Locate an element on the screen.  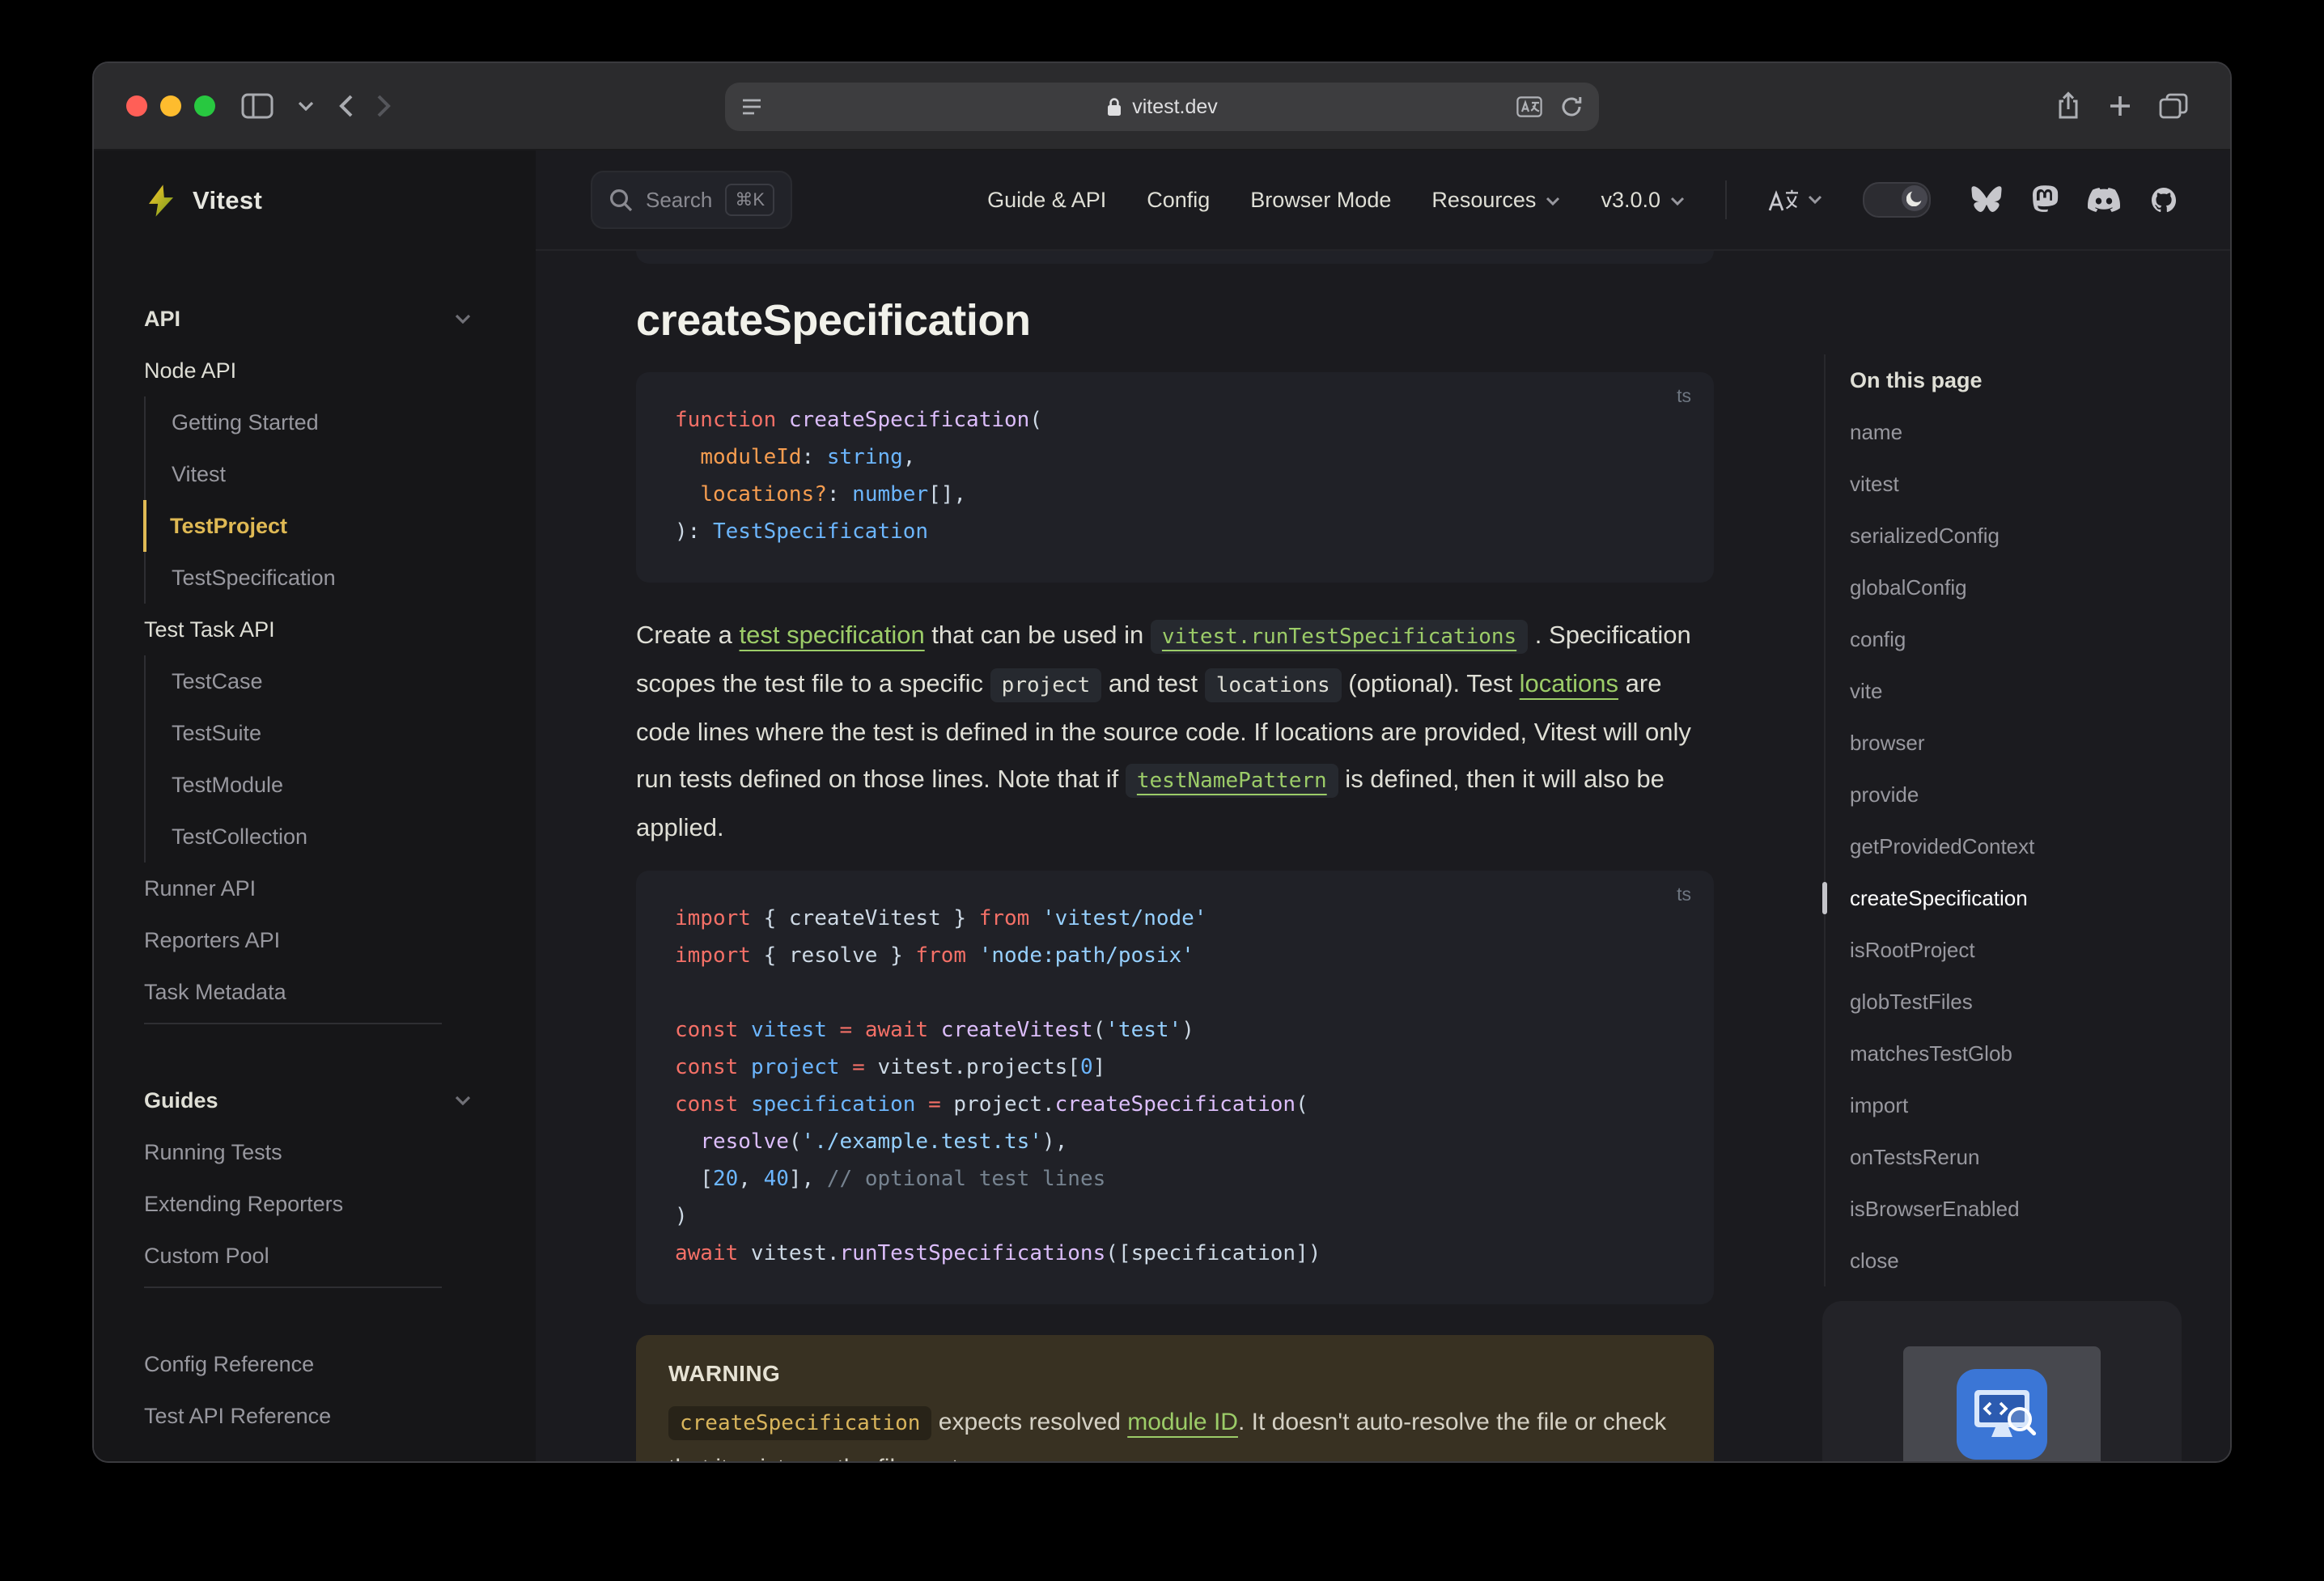
outline-item: serializedConfig is located at coordinates (2016, 536).